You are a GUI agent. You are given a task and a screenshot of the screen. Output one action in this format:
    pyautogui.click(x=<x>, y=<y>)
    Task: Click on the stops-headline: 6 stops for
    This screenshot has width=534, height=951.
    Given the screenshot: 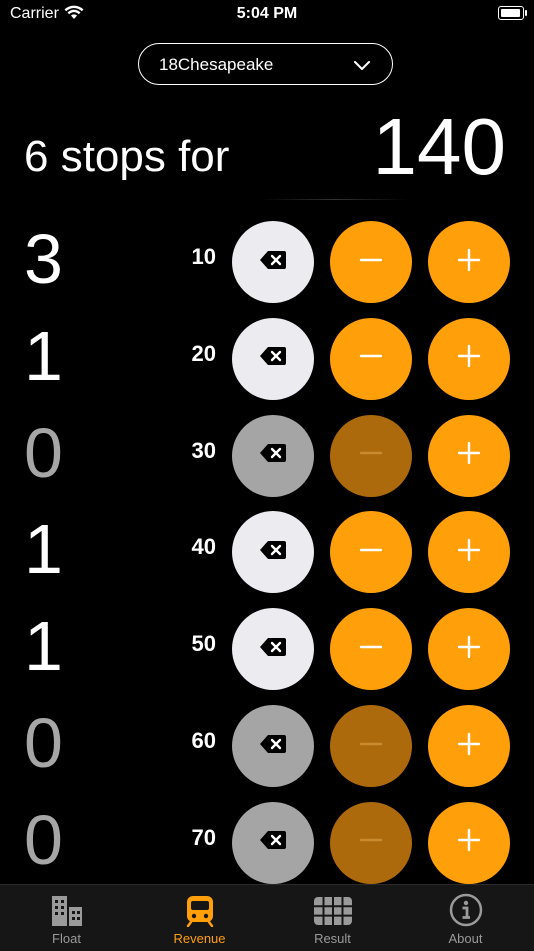 What is the action you would take?
    pyautogui.click(x=127, y=156)
    